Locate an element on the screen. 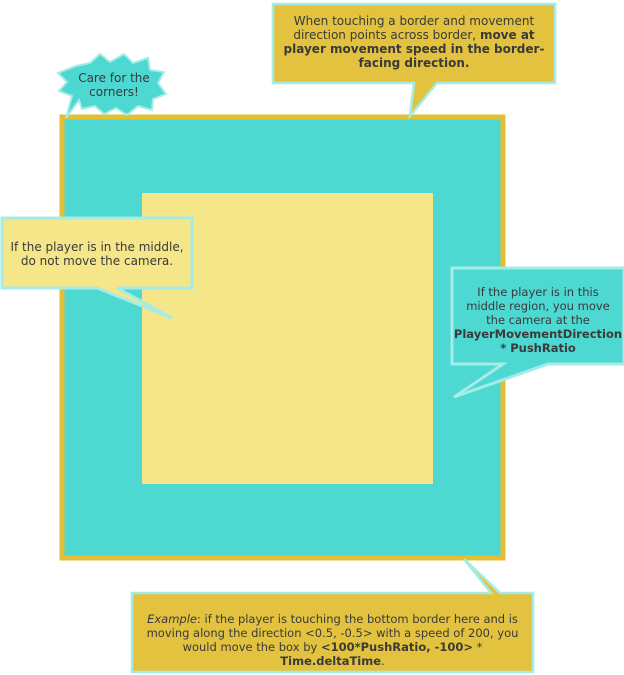 The height and width of the screenshot is (675, 624). top-callout-line-3: player movement speed in the border- is located at coordinates (414, 49).